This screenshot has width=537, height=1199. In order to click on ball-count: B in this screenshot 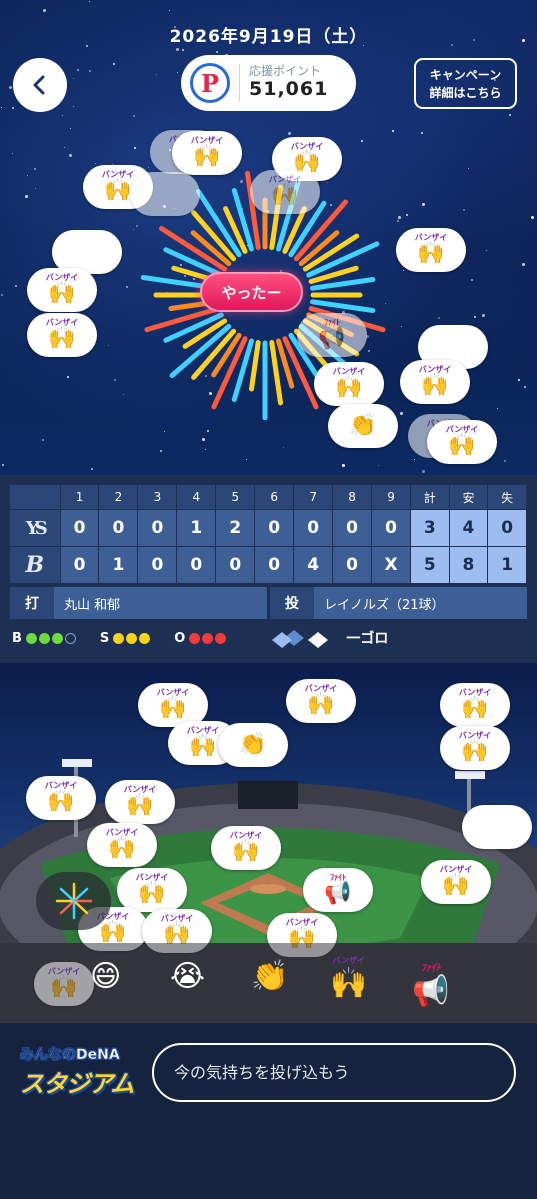, I will do `click(45, 638)`.